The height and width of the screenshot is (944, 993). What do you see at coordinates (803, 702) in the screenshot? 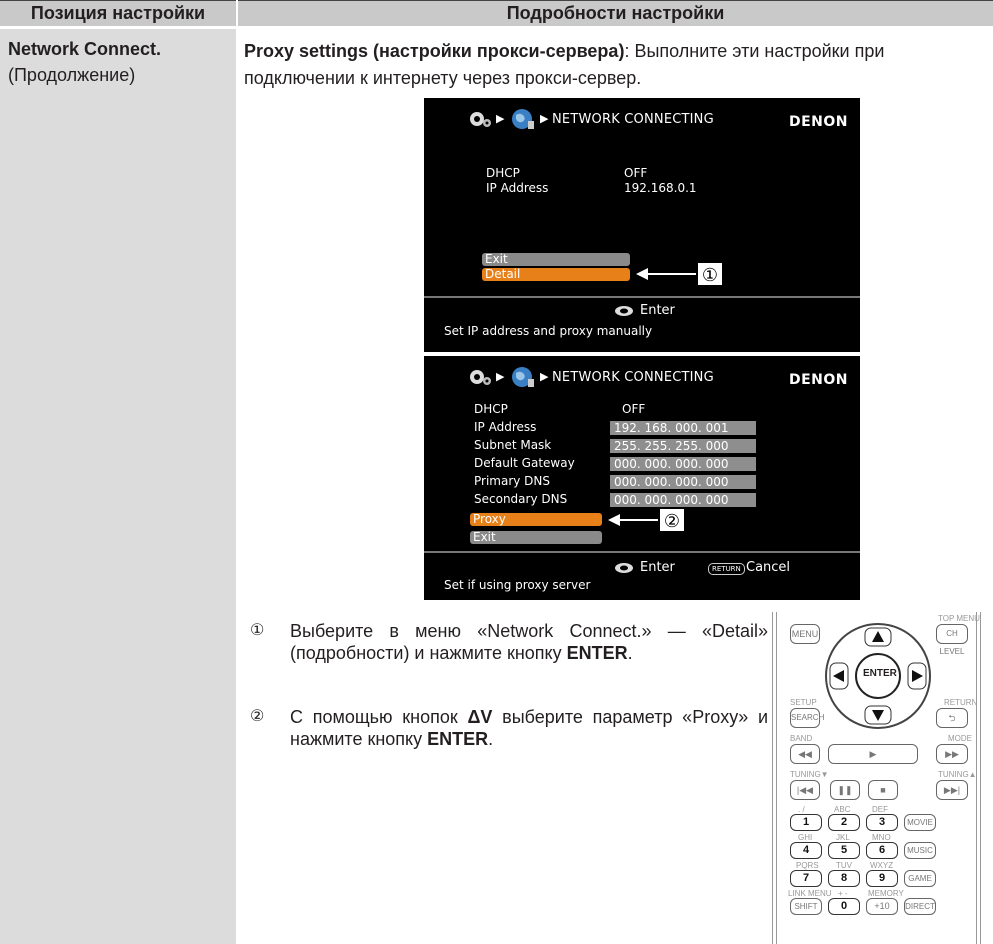
I see `setup-label: SETUP` at bounding box center [803, 702].